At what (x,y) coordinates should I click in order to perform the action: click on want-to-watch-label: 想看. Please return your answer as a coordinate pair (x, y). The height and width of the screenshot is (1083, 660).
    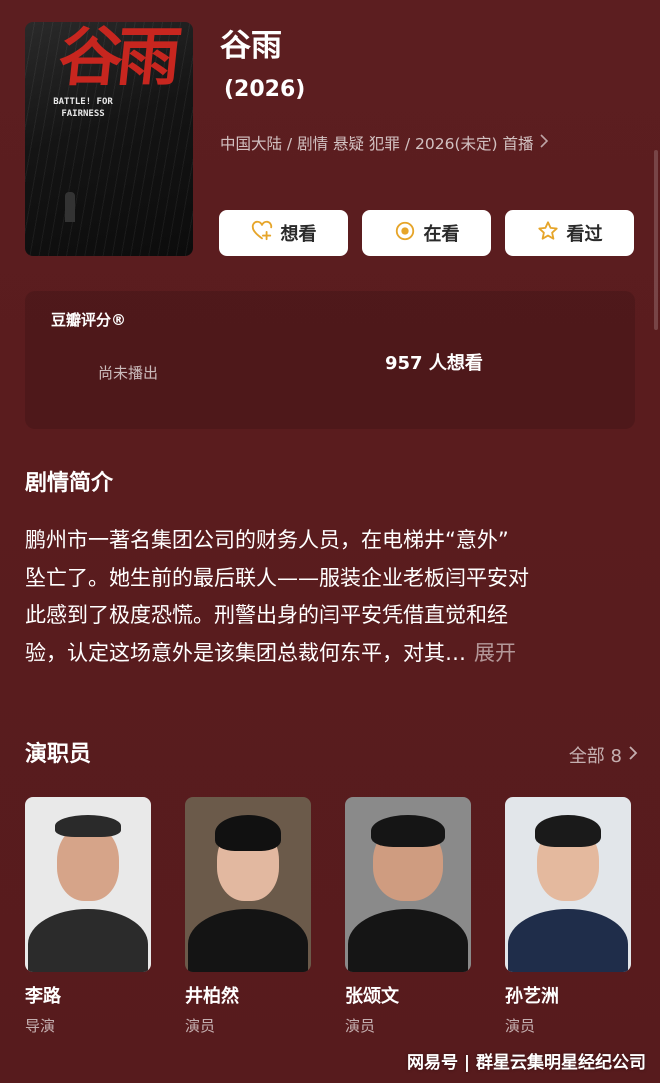
    Looking at the image, I should click on (298, 234).